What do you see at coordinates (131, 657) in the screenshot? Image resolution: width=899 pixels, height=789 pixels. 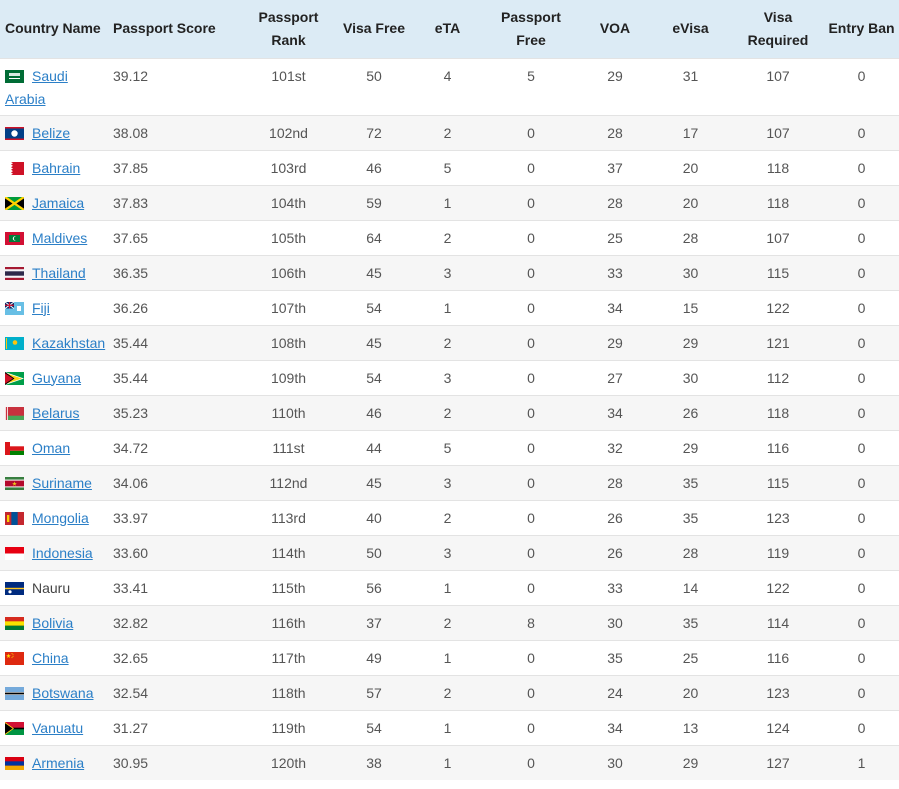 I see `cell-score: 32.65` at bounding box center [131, 657].